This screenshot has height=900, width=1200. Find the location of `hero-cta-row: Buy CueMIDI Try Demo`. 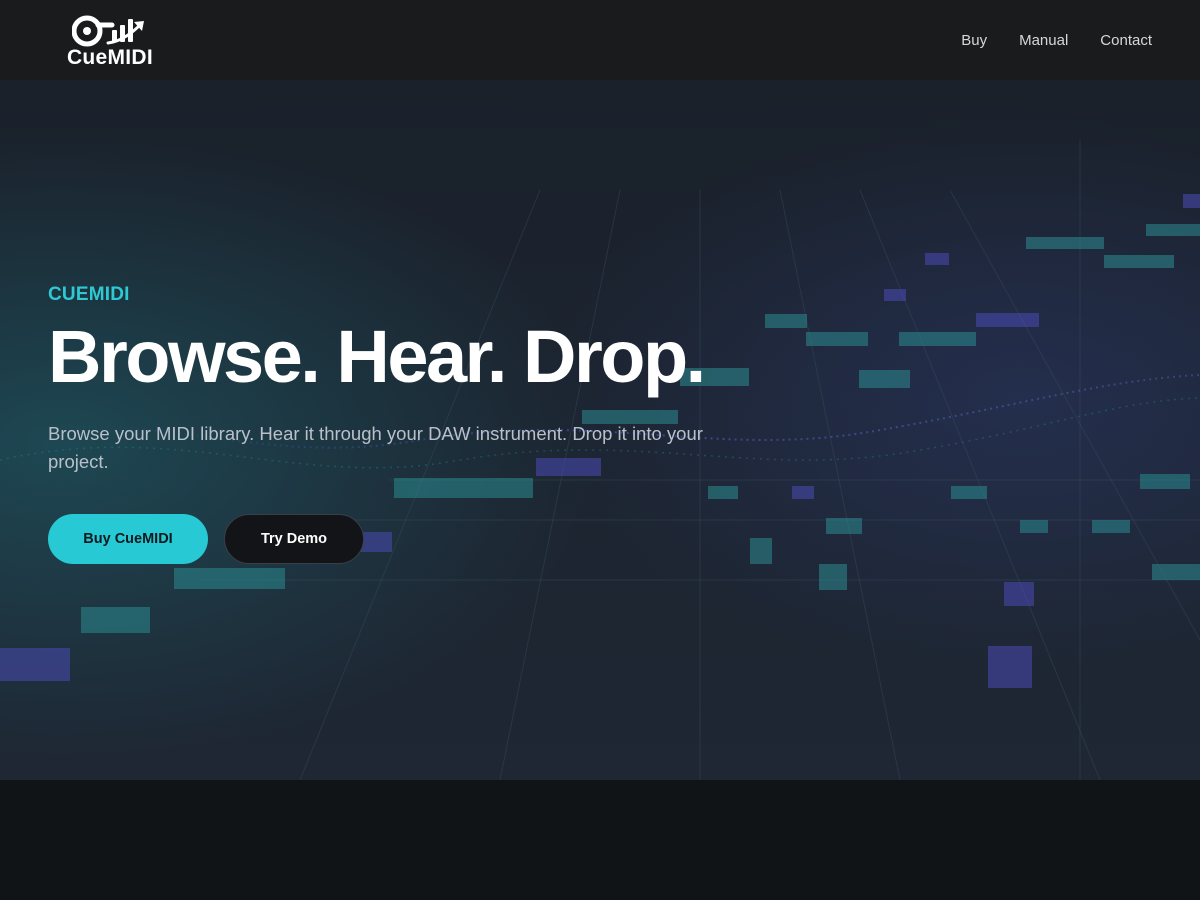

hero-cta-row: Buy CueMIDI Try Demo is located at coordinates (418, 539).